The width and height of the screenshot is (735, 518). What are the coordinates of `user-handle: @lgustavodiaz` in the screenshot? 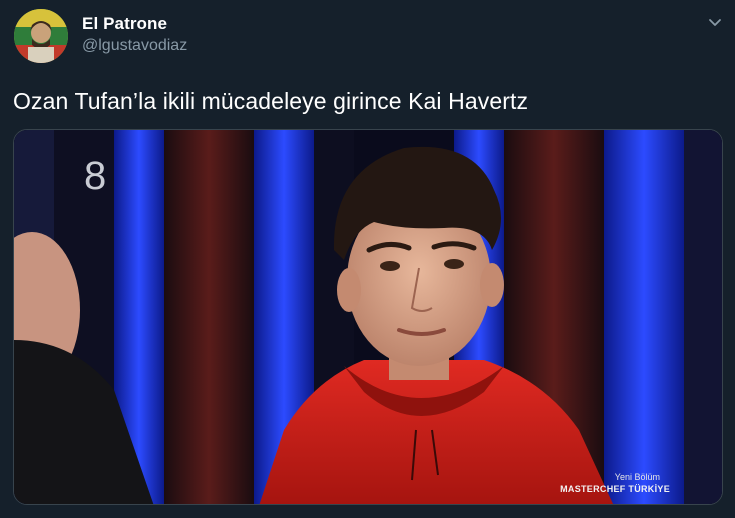 It's located at (134, 46).